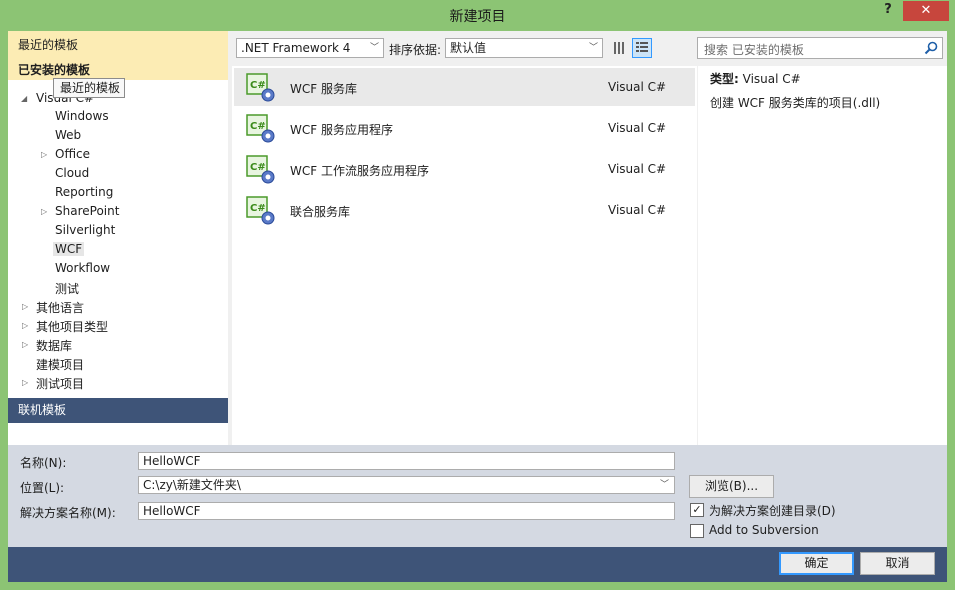 Image resolution: width=955 pixels, height=590 pixels. I want to click on list-view-icon, so click(642, 47).